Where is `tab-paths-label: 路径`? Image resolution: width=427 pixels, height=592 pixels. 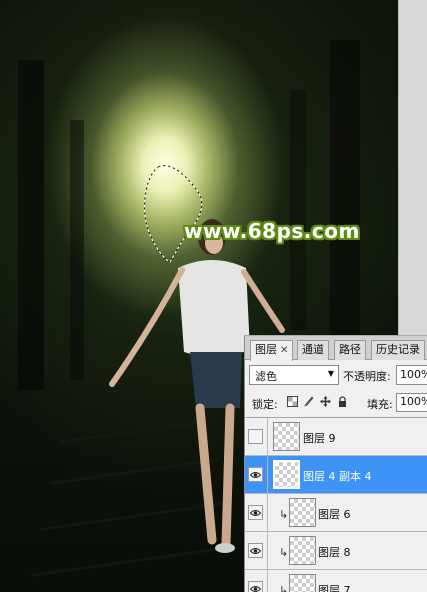 tab-paths-label: 路径 is located at coordinates (350, 349).